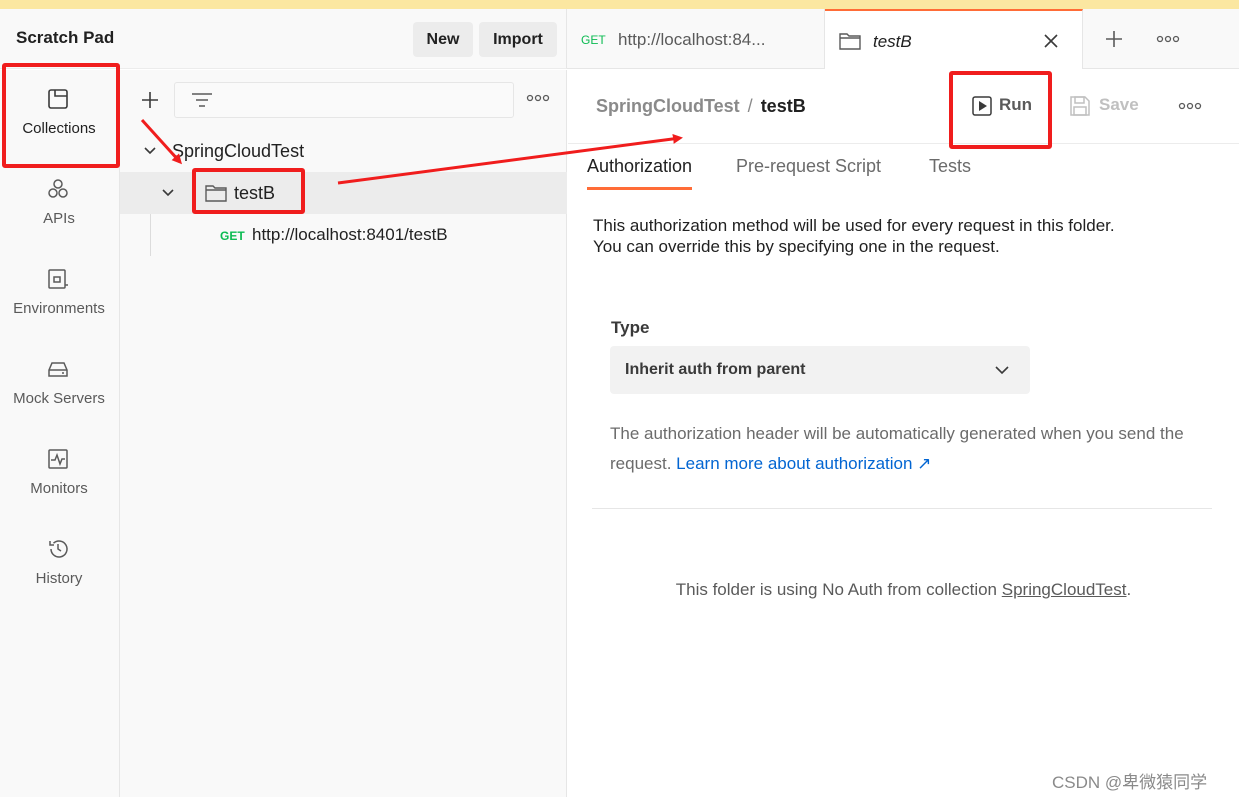  I want to click on save-icon, so click(1080, 106).